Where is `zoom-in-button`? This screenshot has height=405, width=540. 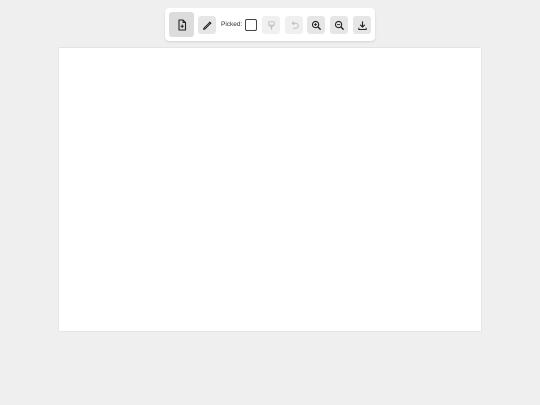
zoom-in-button is located at coordinates (316, 25).